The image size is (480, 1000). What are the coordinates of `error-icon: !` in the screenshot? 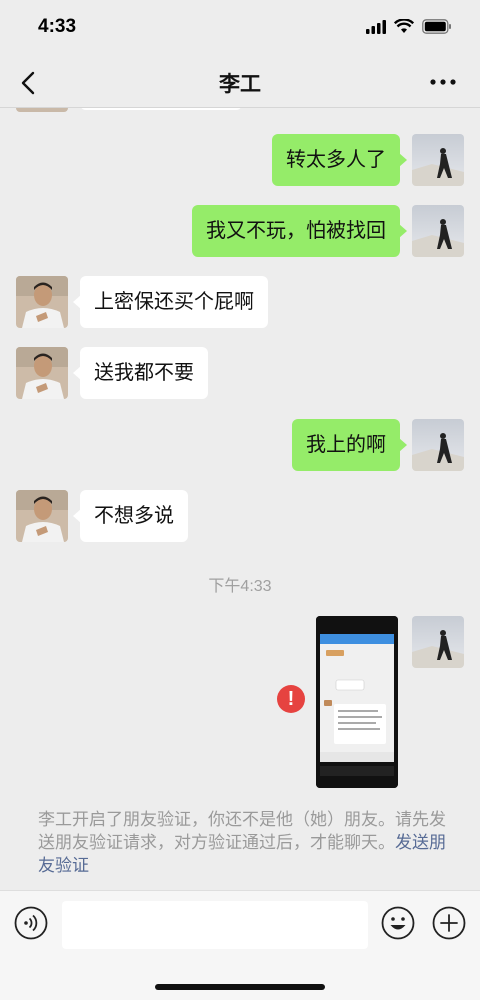 It's located at (291, 699).